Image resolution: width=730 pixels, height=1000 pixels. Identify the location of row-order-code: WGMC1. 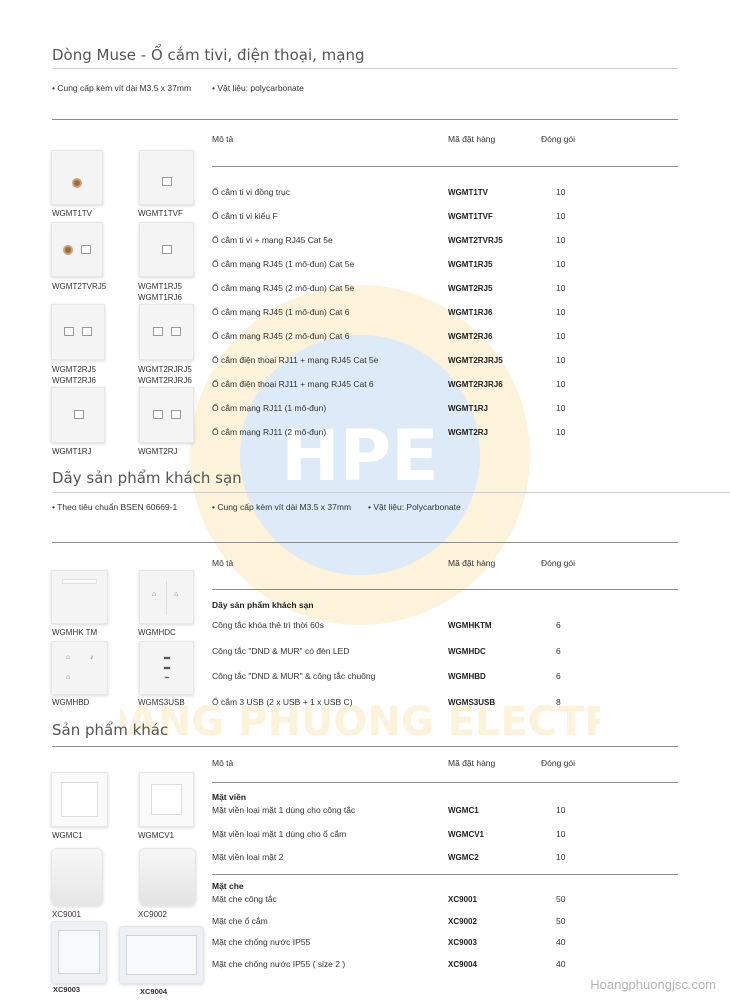
(463, 810).